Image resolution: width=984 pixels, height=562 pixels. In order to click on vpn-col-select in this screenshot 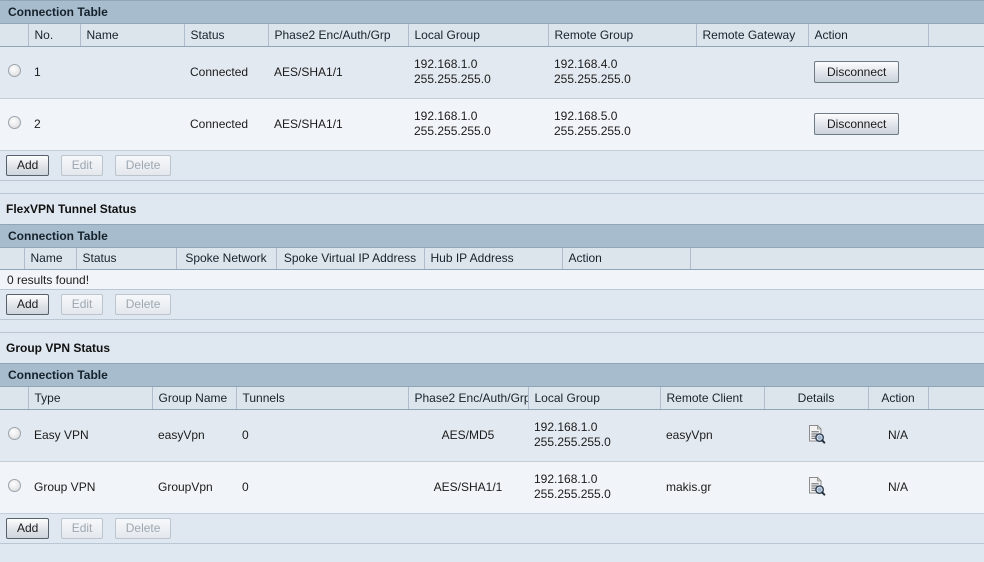, I will do `click(14, 35)`.